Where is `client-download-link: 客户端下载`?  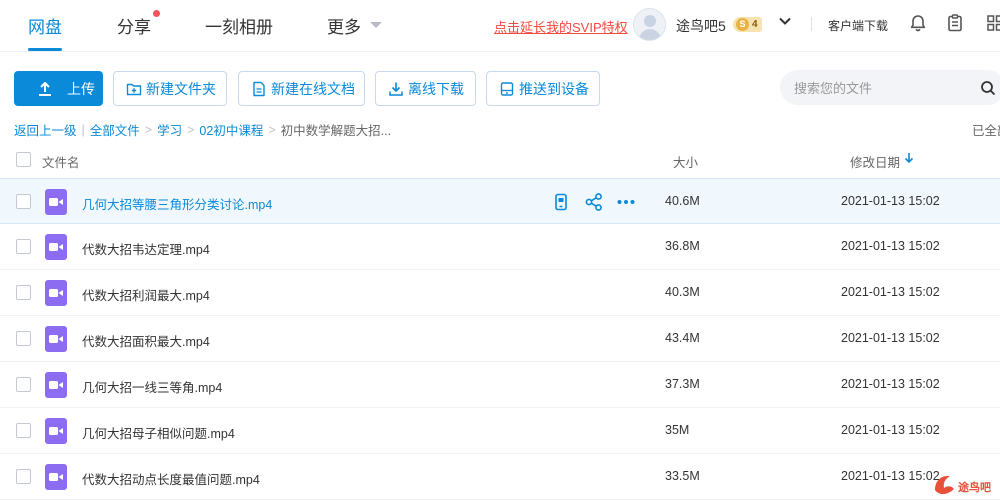 client-download-link: 客户端下载 is located at coordinates (858, 25).